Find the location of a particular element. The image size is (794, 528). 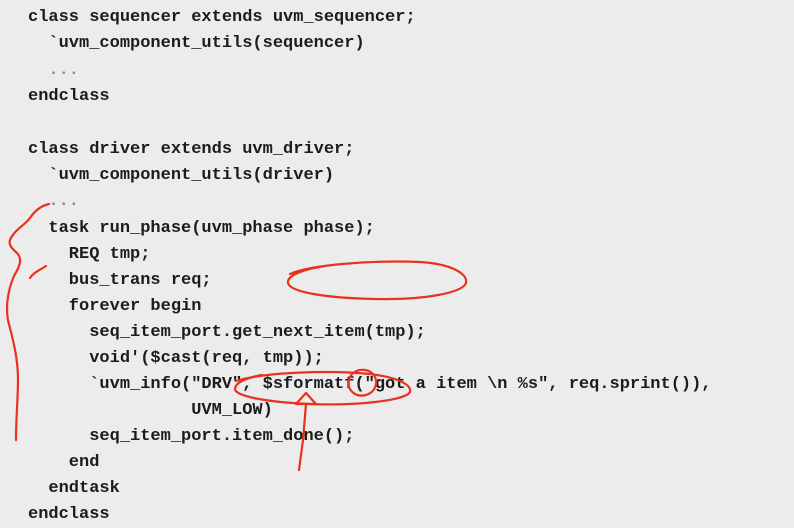

oval-get-next-item is located at coordinates (377, 280).